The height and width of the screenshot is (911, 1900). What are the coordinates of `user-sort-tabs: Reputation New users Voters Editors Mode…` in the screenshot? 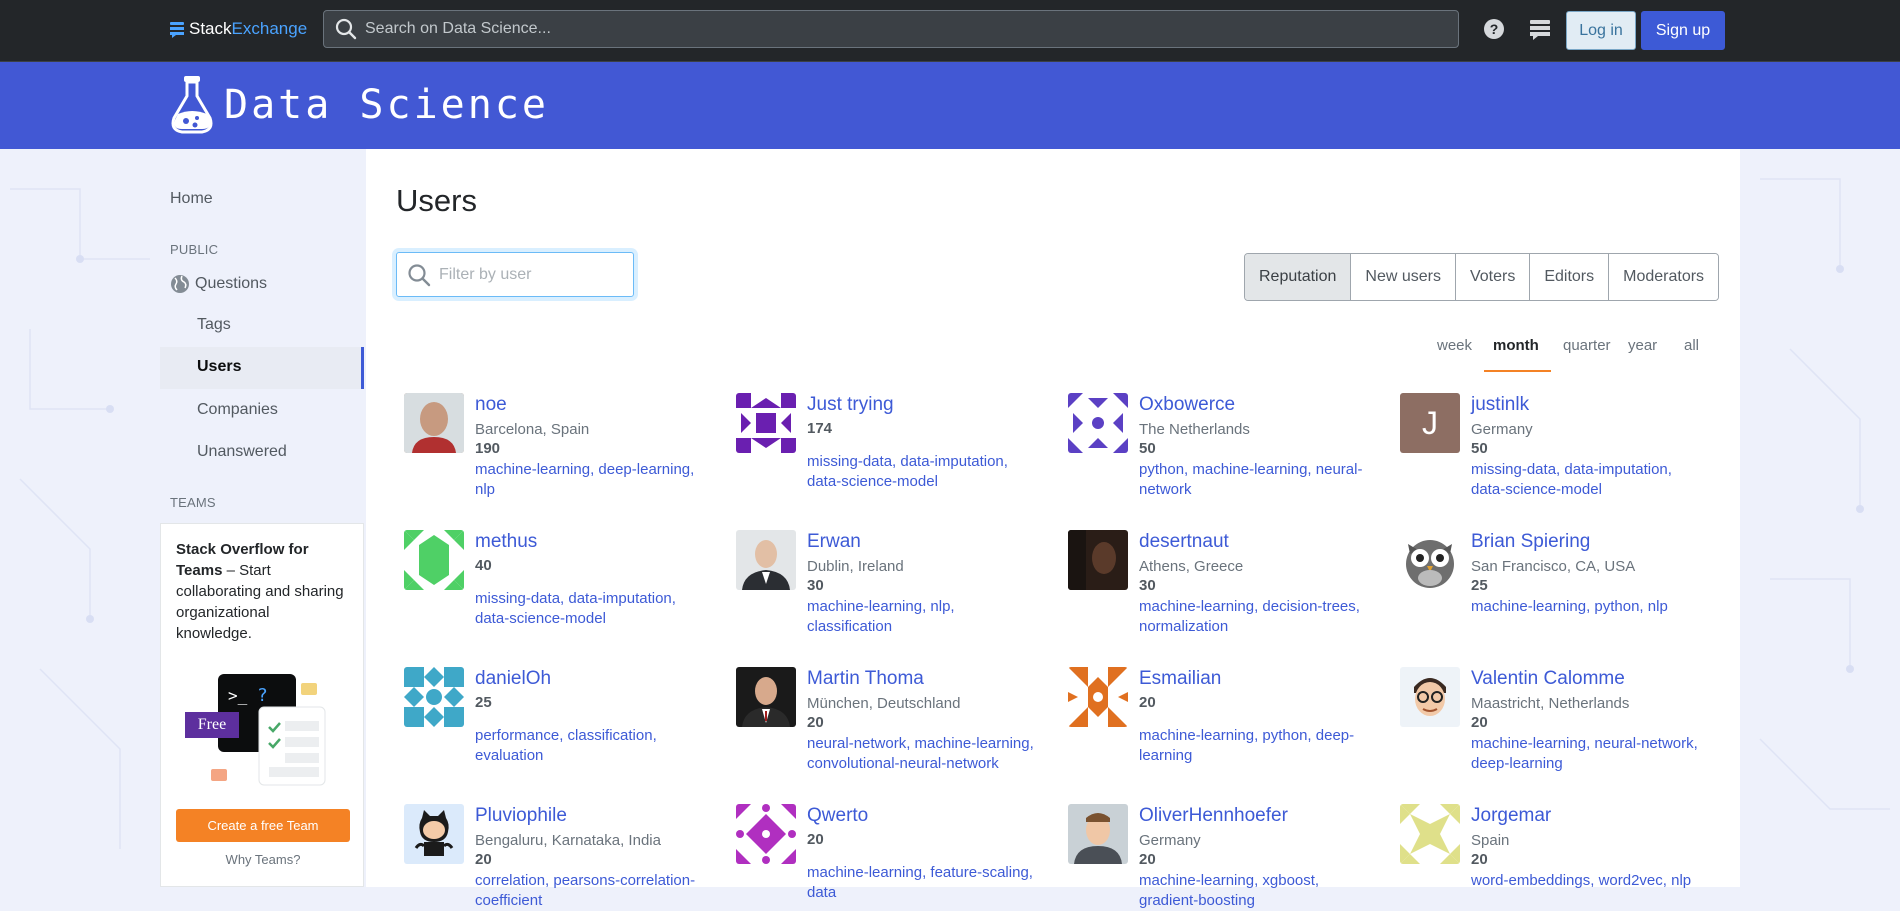 It's located at (1482, 277).